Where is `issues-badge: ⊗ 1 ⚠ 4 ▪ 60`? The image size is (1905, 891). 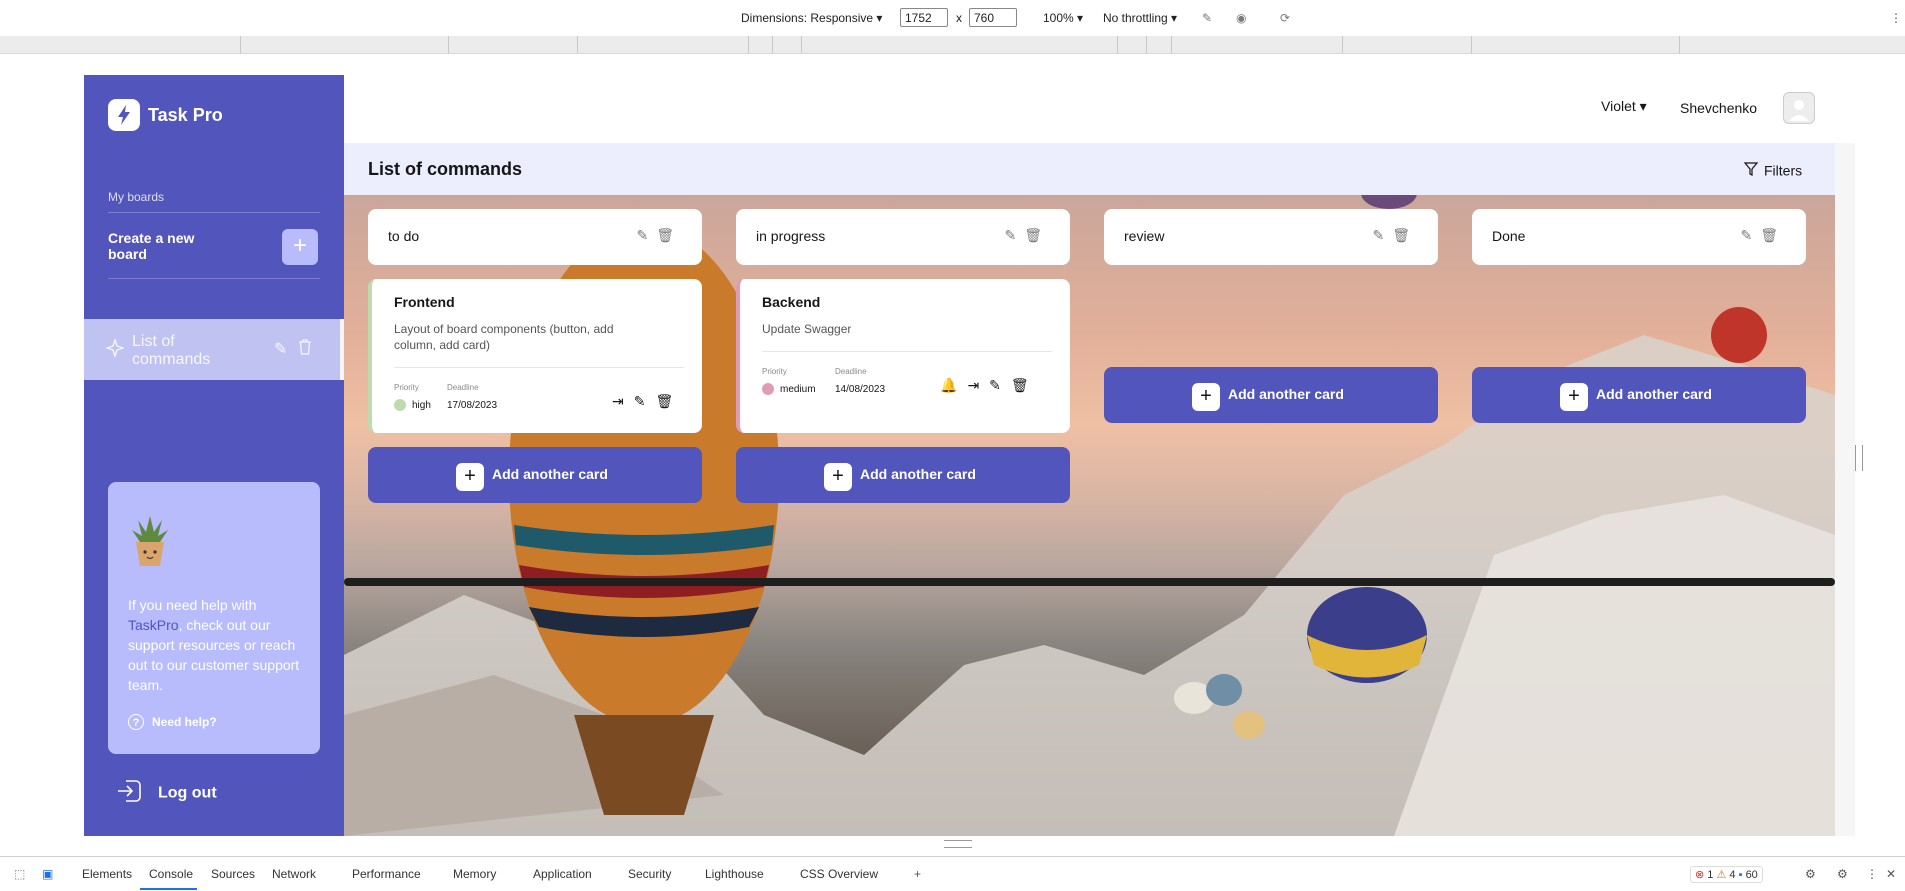 issues-badge: ⊗ 1 ⚠ 4 ▪ 60 is located at coordinates (1726, 874).